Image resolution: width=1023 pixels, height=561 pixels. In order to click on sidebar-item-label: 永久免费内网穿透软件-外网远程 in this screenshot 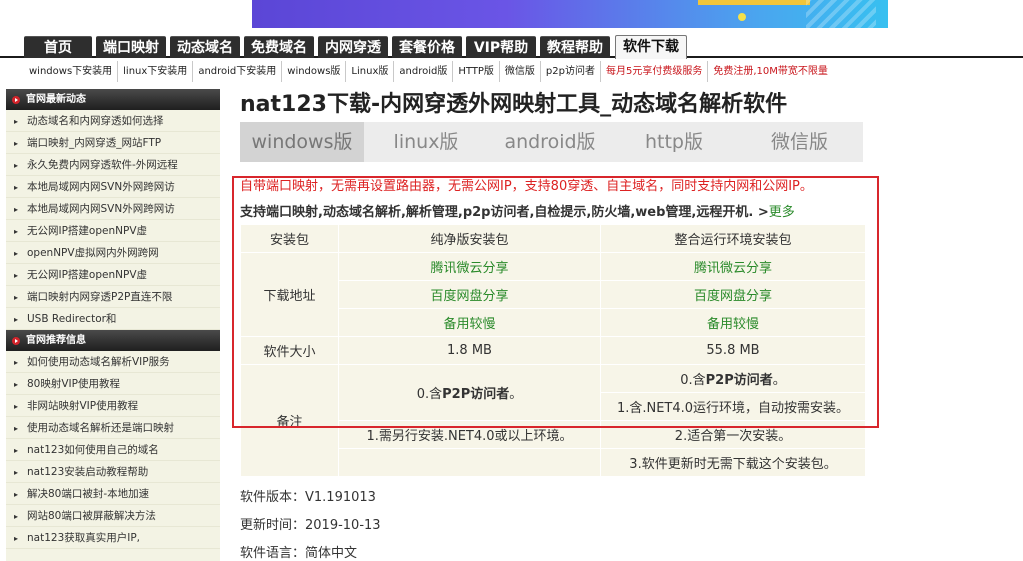, I will do `click(102, 165)`.